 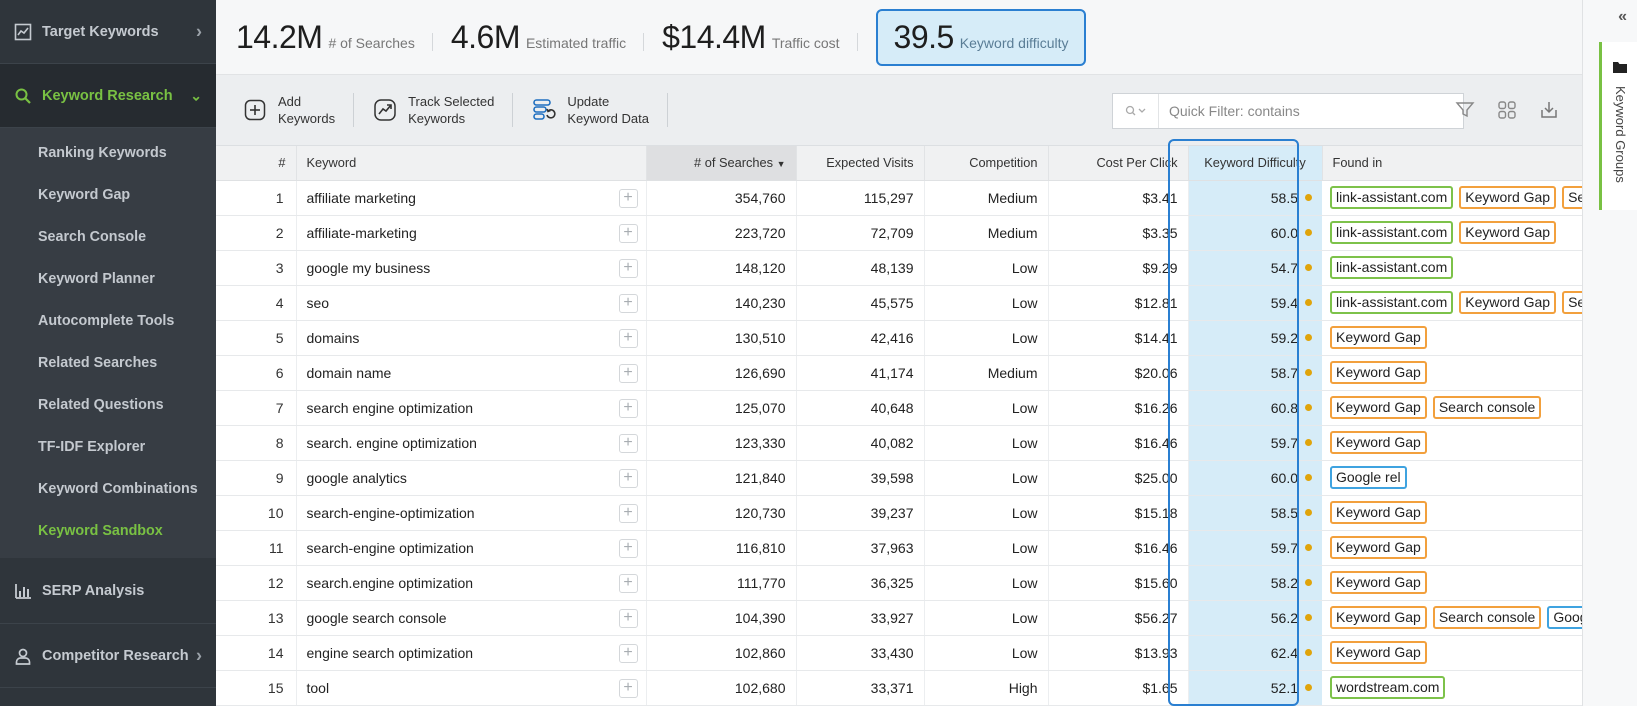 What do you see at coordinates (986, 163) in the screenshot?
I see `column-header-competition: Competition` at bounding box center [986, 163].